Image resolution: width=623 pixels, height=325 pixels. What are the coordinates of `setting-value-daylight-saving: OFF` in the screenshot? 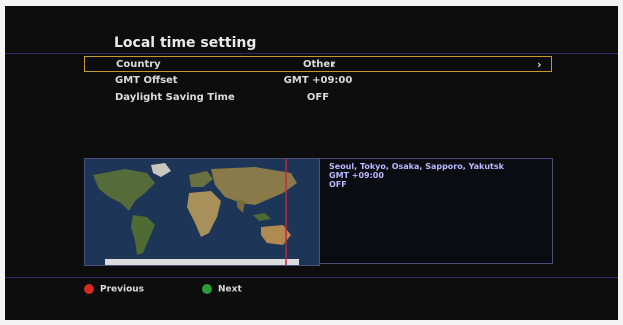 It's located at (318, 97).